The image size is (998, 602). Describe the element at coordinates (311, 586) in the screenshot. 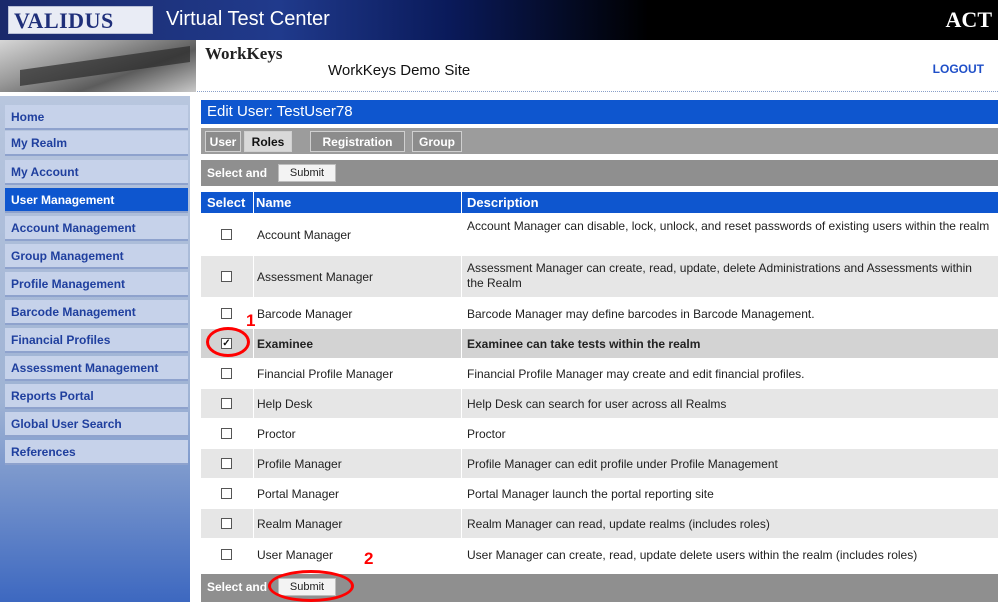

I see `annotation-circle-submit` at that location.